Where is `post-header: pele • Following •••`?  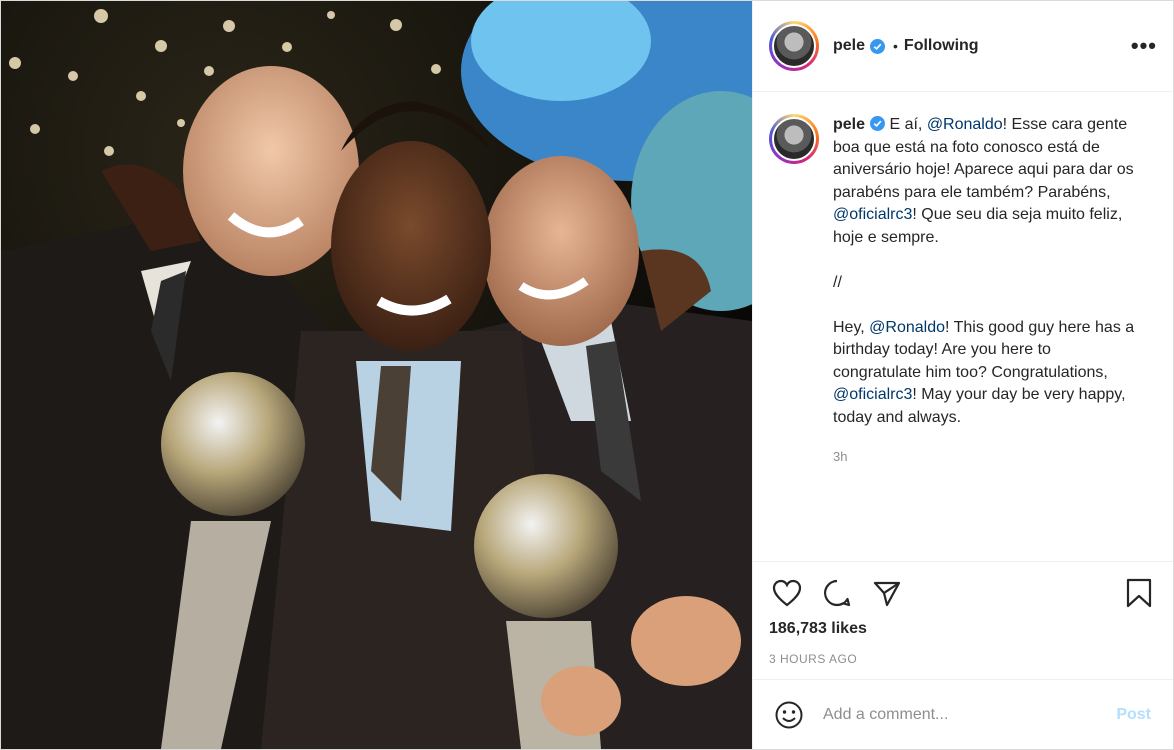
post-header: pele • Following ••• is located at coordinates (963, 46).